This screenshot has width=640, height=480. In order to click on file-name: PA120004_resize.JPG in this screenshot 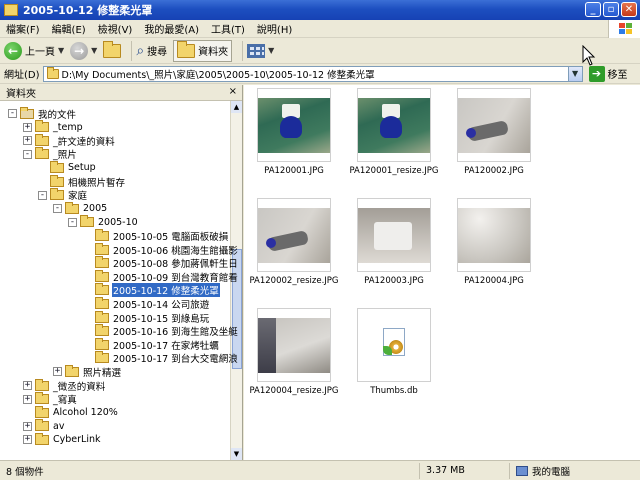, I will do `click(294, 391)`.